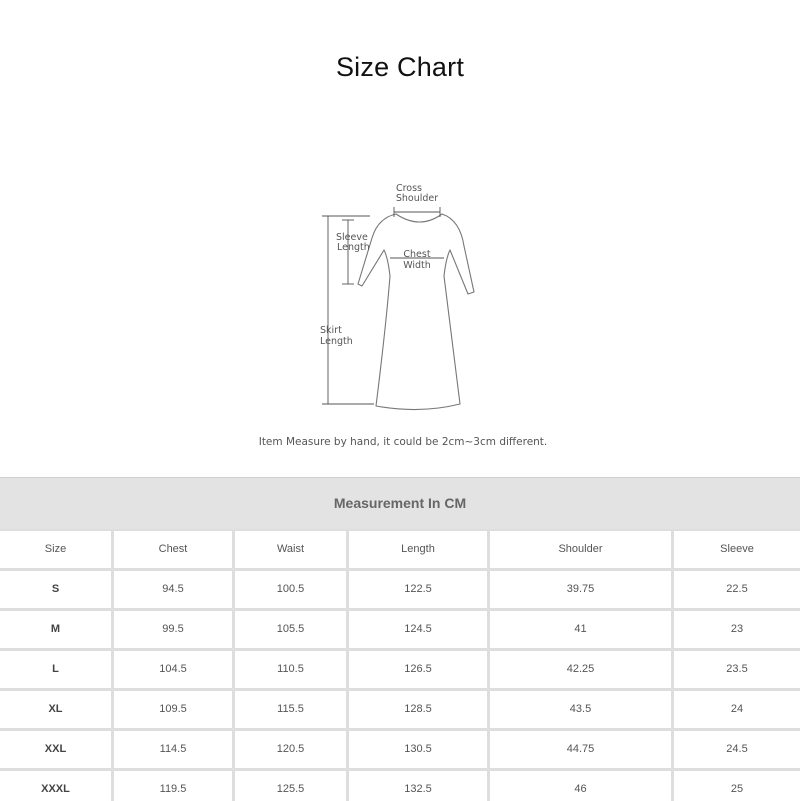  Describe the element at coordinates (417, 212) in the screenshot. I see `cross-shoulder-arrow-icon` at that location.